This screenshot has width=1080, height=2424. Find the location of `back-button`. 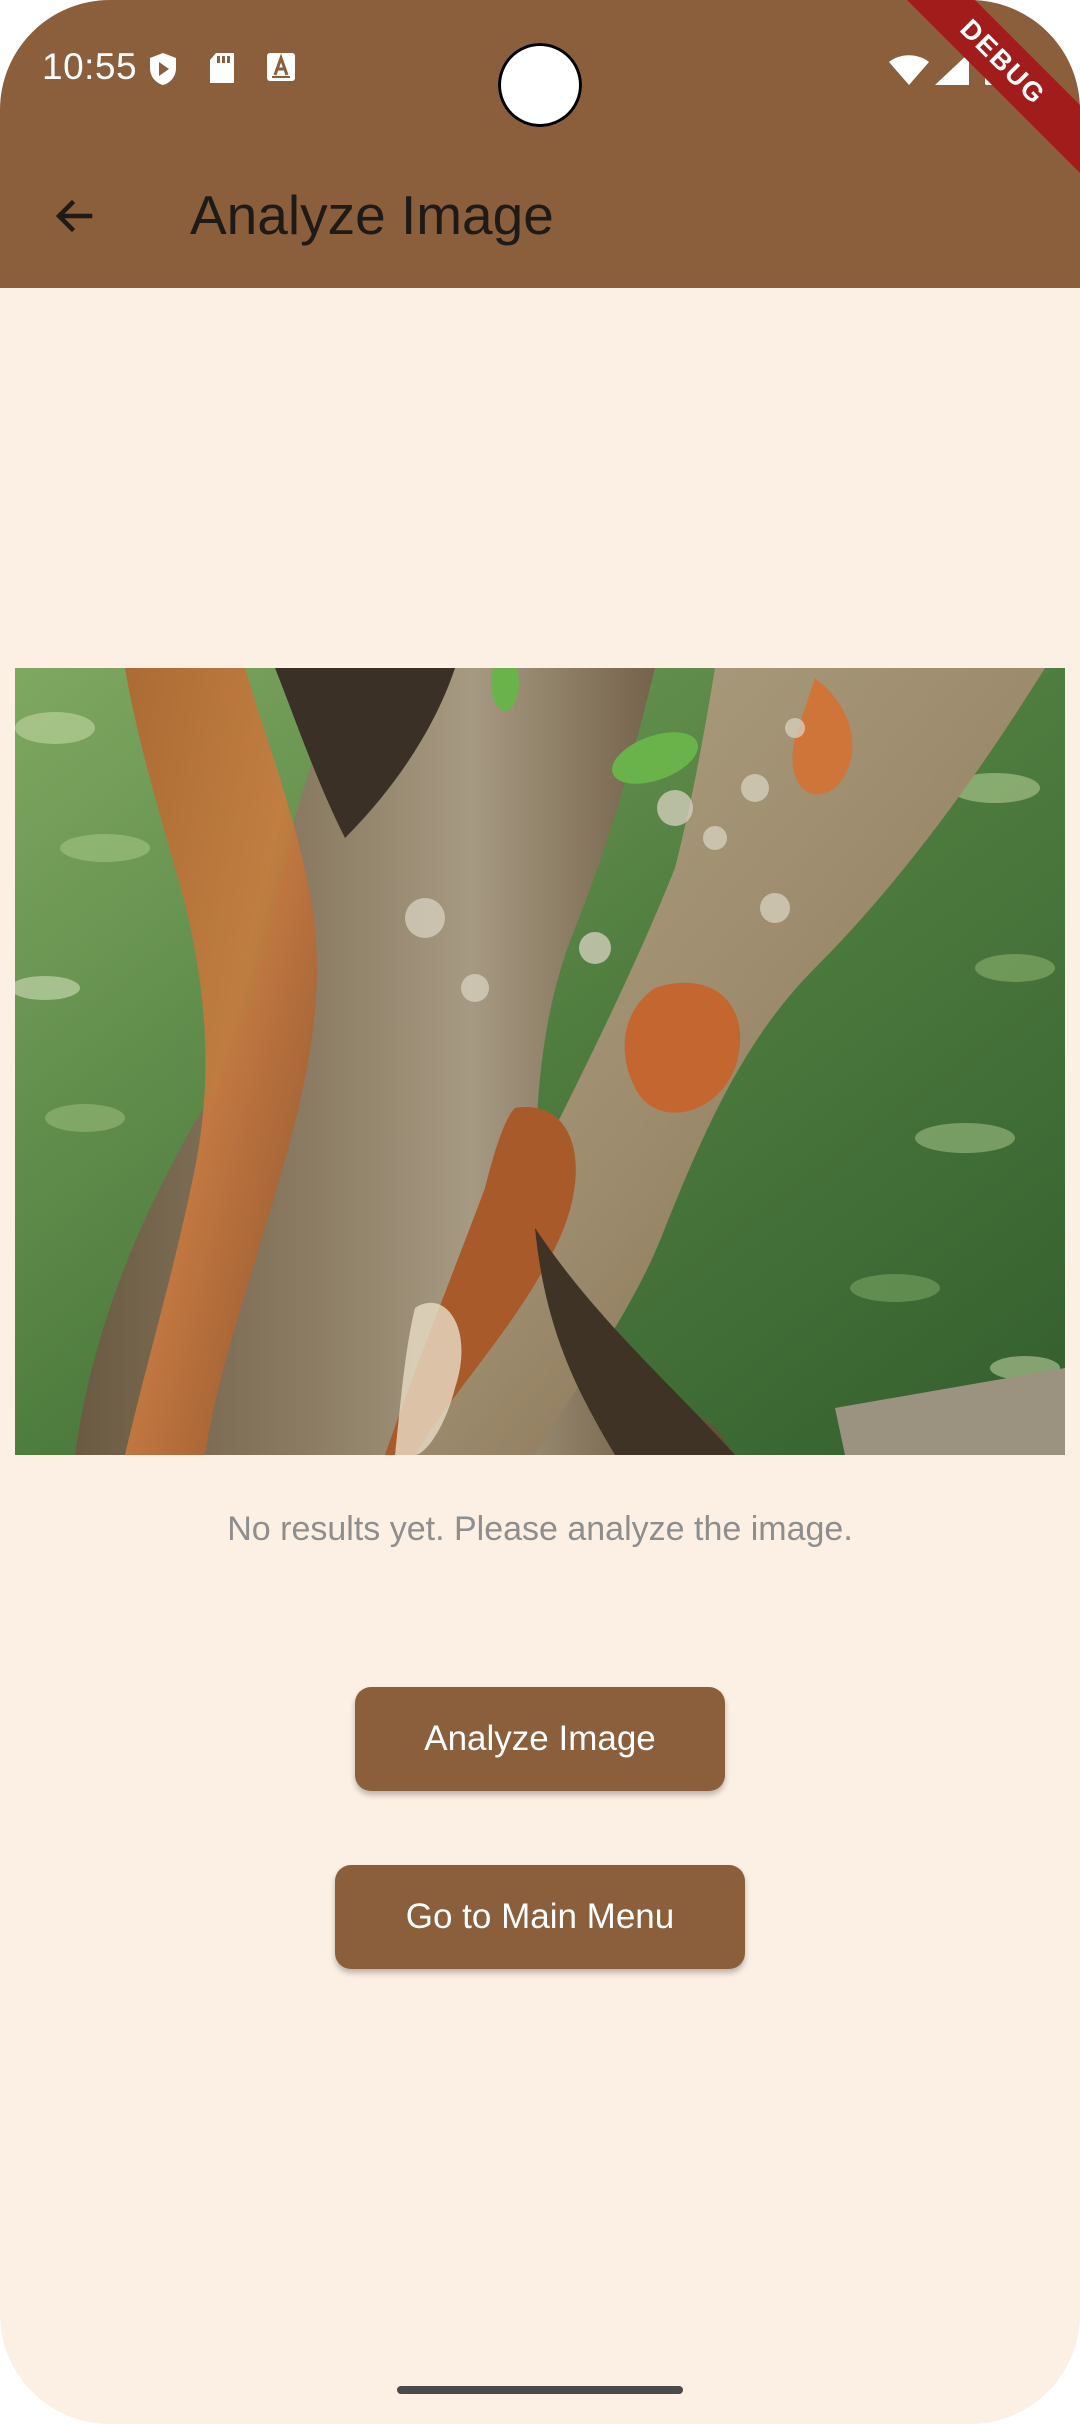

back-button is located at coordinates (74, 216).